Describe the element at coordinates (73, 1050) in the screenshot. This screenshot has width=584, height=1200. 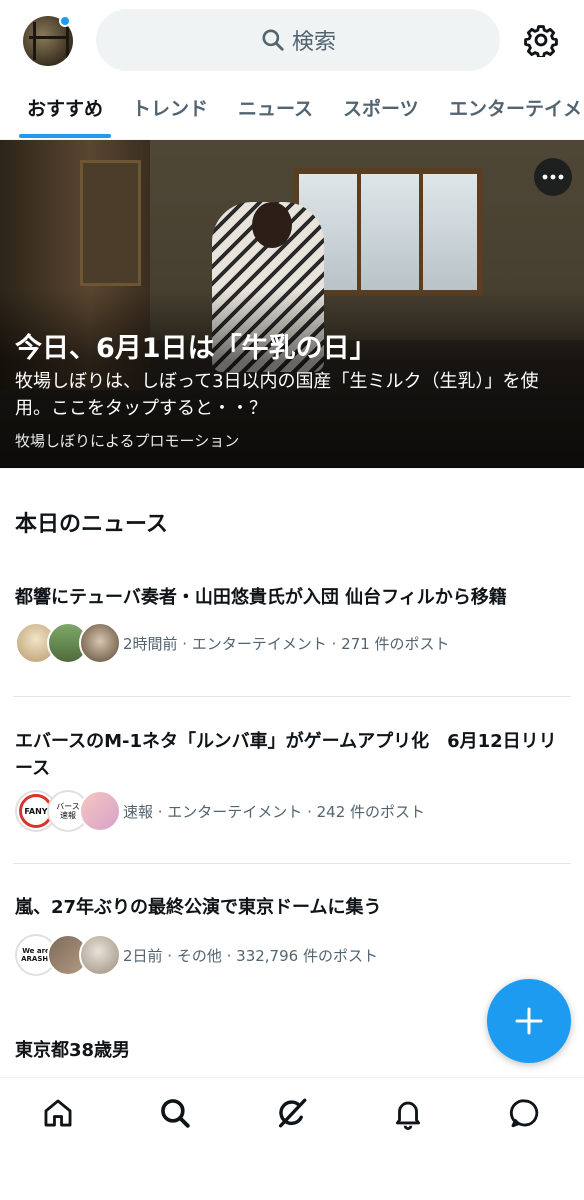
I see `news-headline: 東京都38歳男` at that location.